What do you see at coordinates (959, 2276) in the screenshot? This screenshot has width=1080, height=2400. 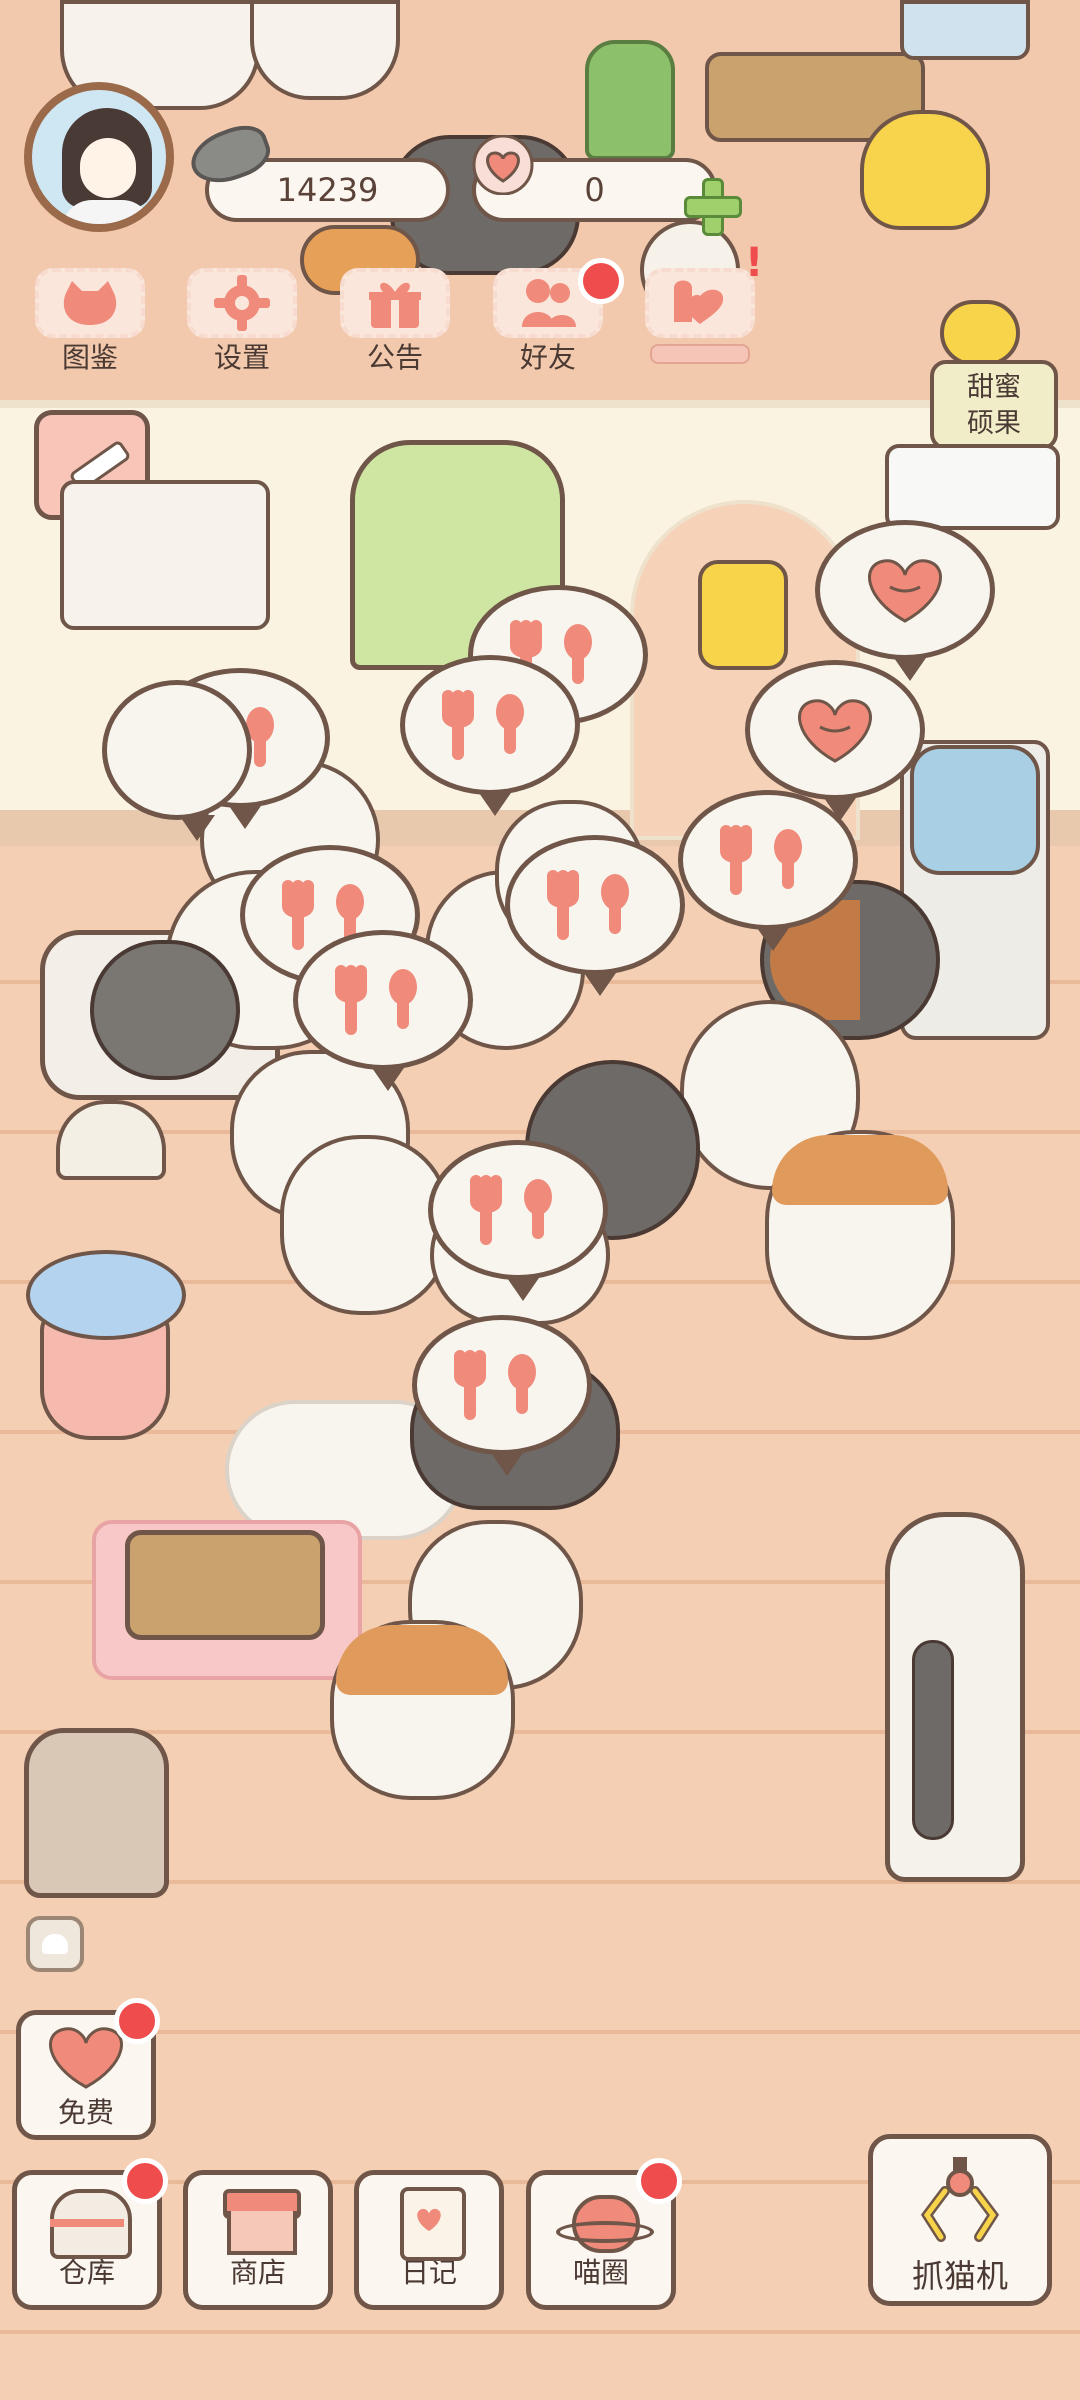 I see `claw-machine-label: 抓猫机` at bounding box center [959, 2276].